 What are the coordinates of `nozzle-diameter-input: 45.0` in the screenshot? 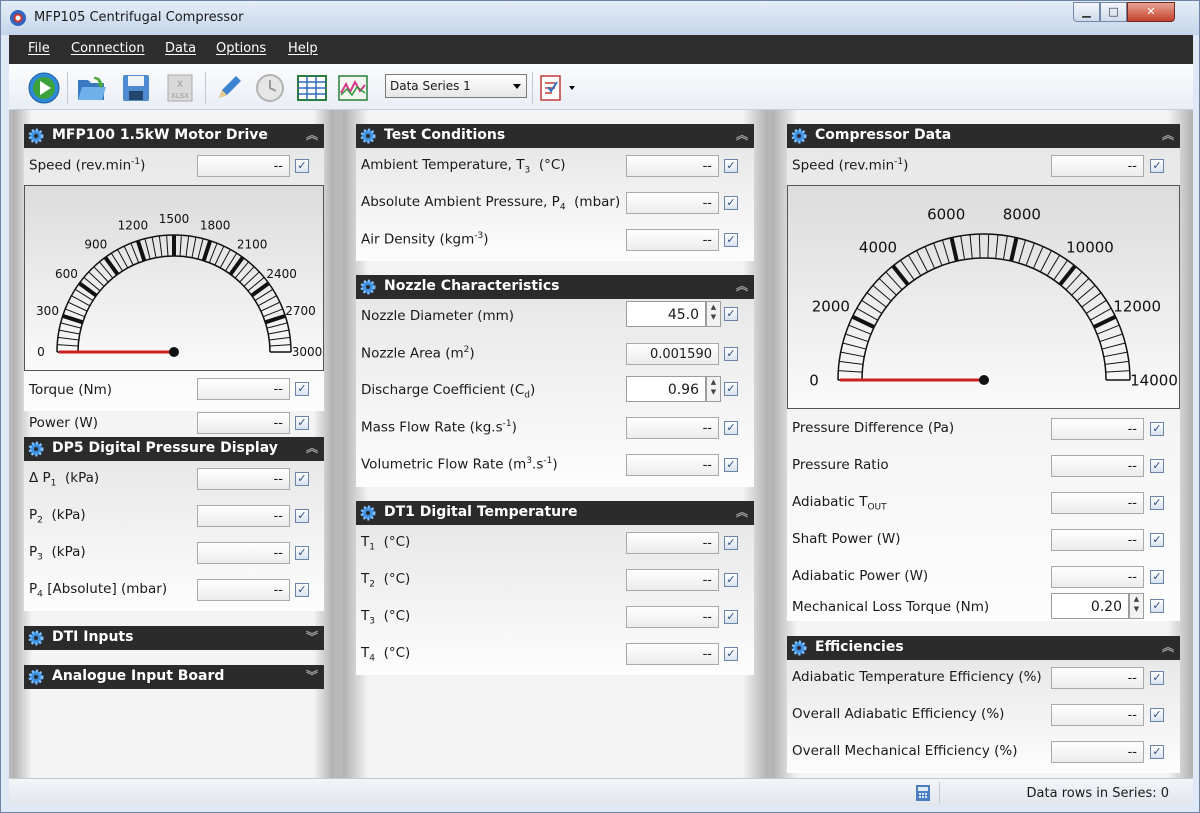 It's located at (666, 314).